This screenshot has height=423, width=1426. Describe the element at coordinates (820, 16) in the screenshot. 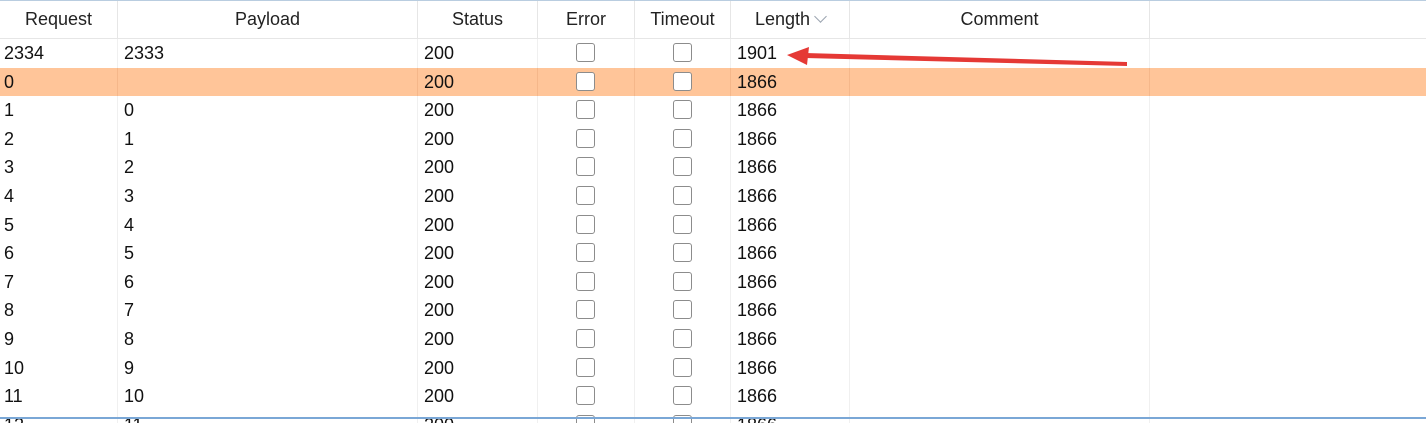

I see `sort-descending-icon` at that location.